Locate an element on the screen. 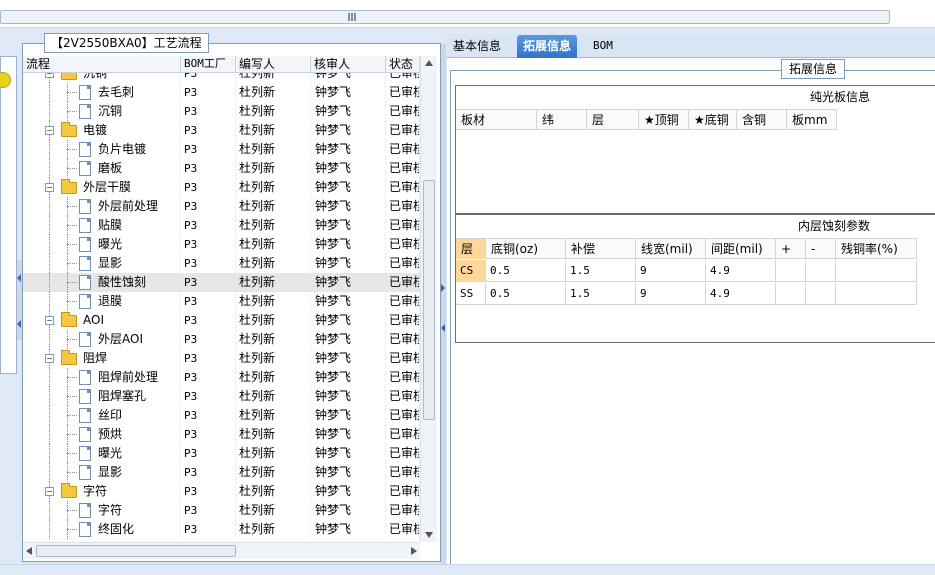 The width and height of the screenshot is (935, 575). tree-folder-row: − AOI P3杜列新钟梦飞已审核 is located at coordinates (221, 320).